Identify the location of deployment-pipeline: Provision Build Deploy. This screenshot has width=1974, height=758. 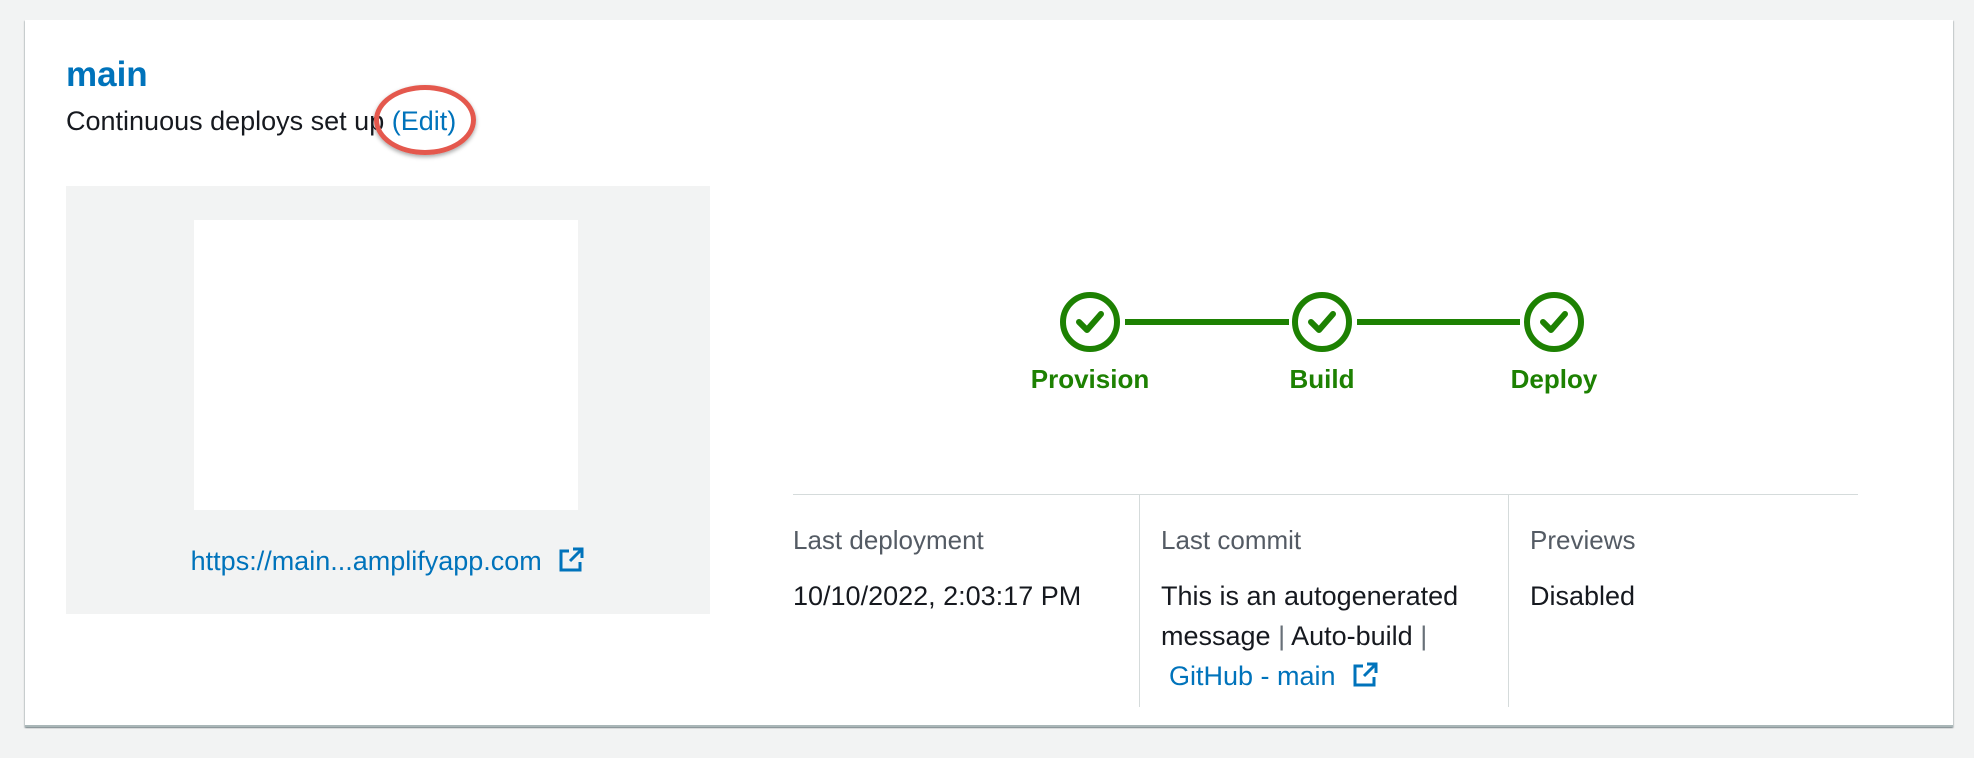
(1310, 357).